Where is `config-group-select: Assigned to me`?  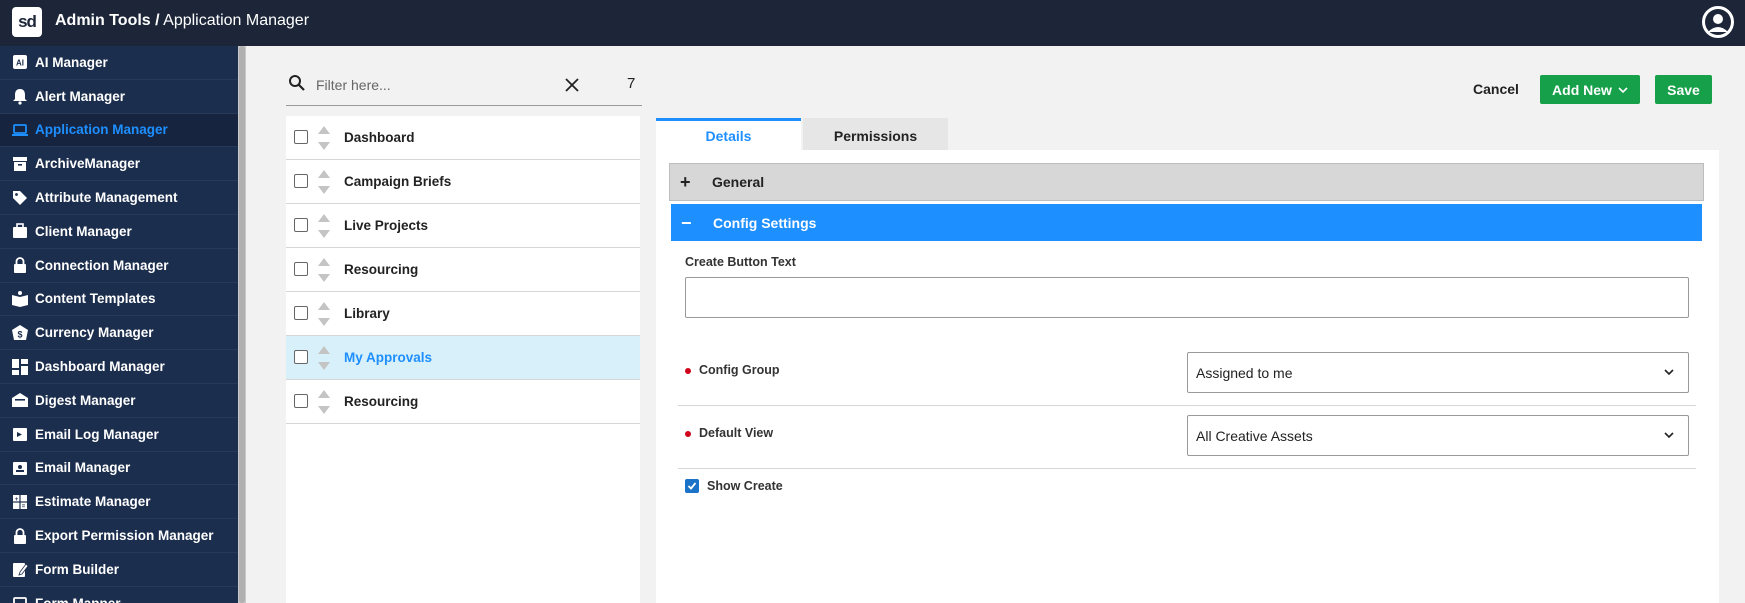
config-group-select: Assigned to me is located at coordinates (1438, 372).